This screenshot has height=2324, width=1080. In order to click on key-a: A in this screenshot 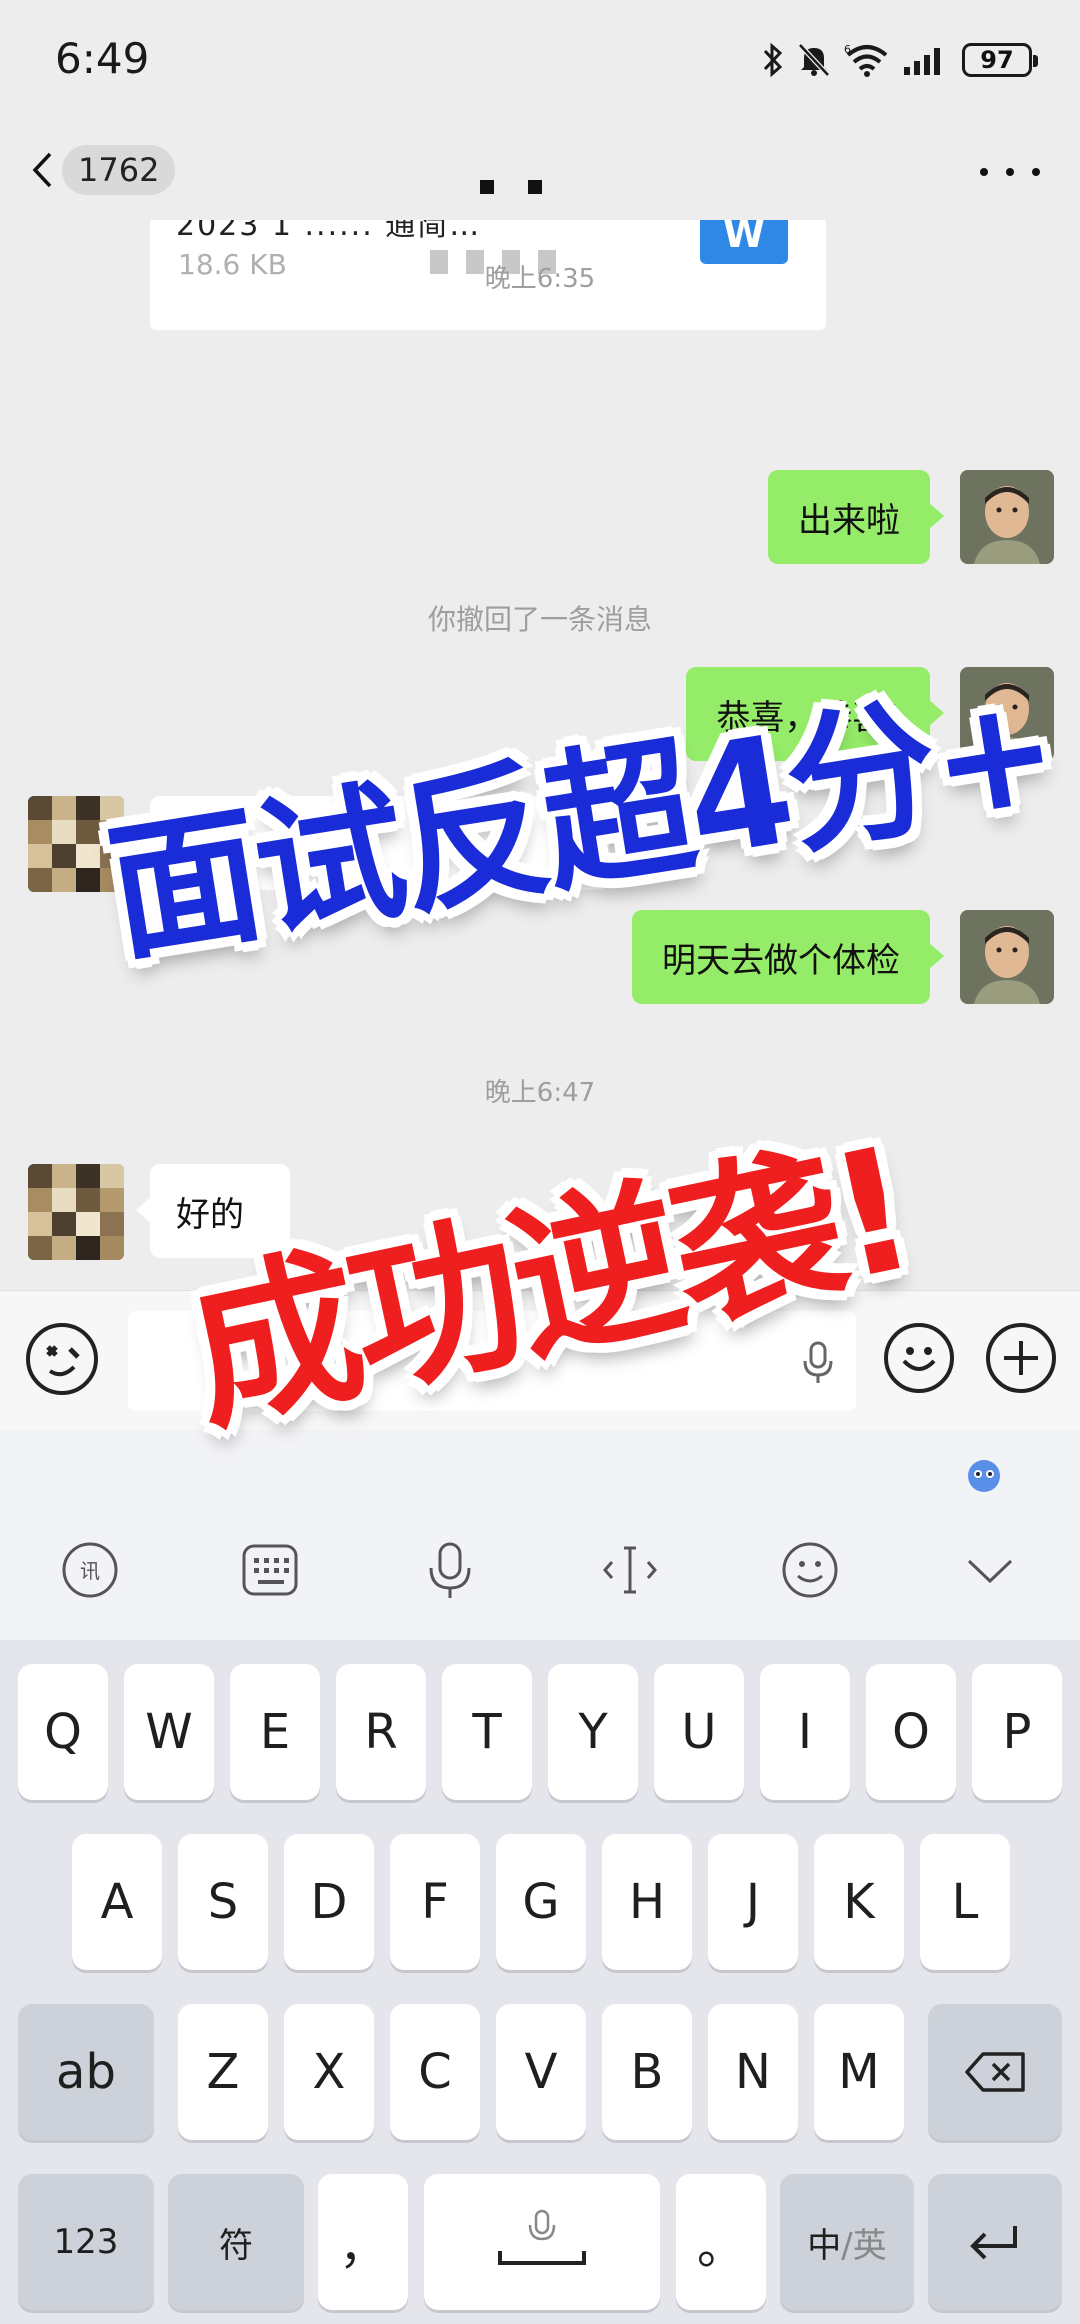, I will do `click(117, 1902)`.